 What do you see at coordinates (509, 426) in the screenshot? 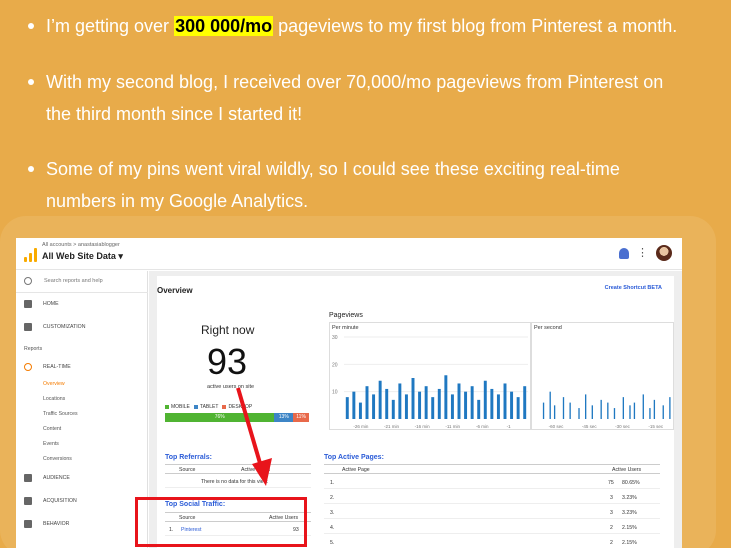
I see `x-tick-label: -1` at bounding box center [509, 426].